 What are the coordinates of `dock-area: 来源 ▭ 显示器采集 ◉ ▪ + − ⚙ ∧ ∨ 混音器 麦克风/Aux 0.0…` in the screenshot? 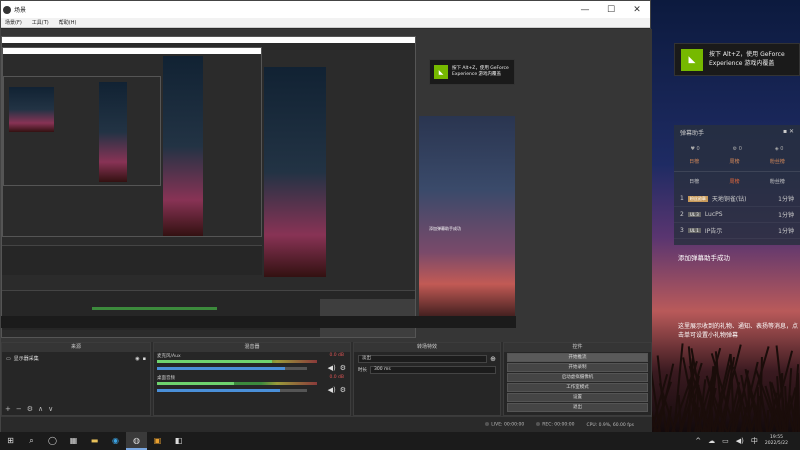 It's located at (326, 379).